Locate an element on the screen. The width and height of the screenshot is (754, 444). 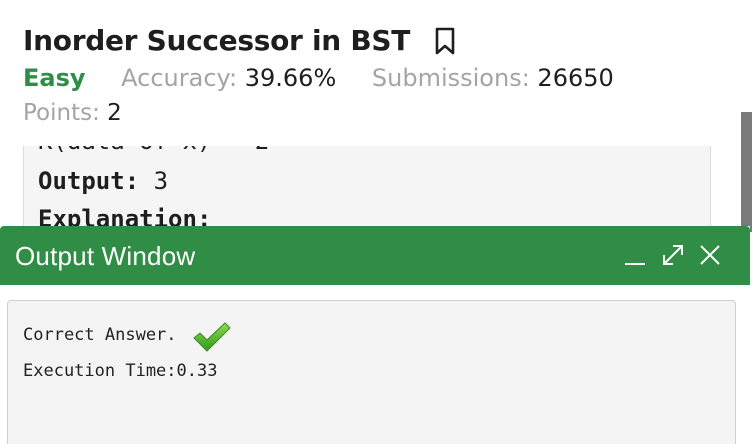
title-row: Inorder Successor in BST is located at coordinates (239, 40).